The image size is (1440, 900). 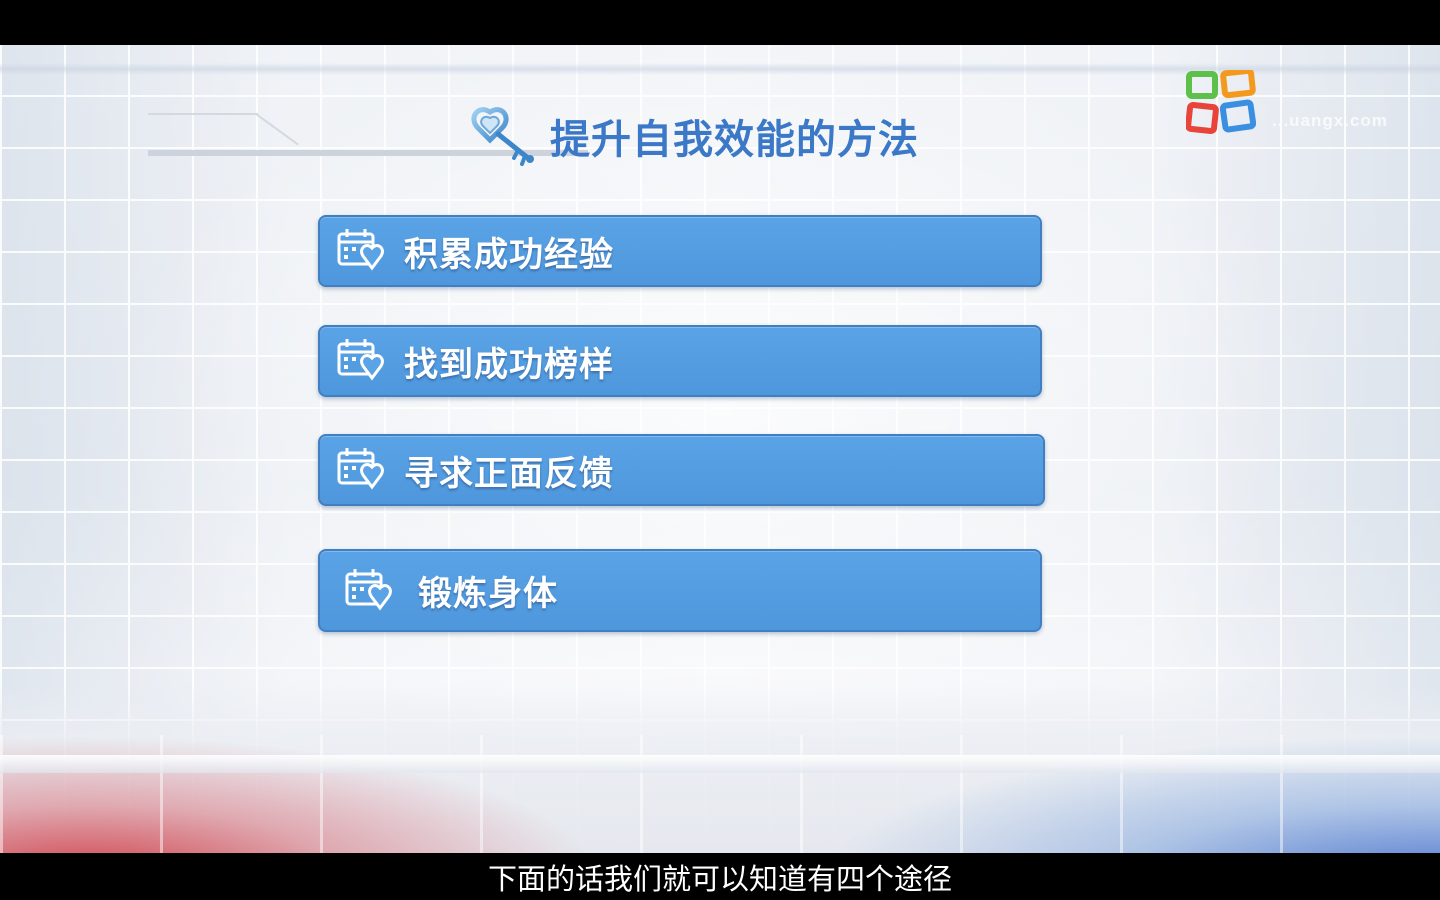 What do you see at coordinates (203, 114) in the screenshot?
I see `decor-line` at bounding box center [203, 114].